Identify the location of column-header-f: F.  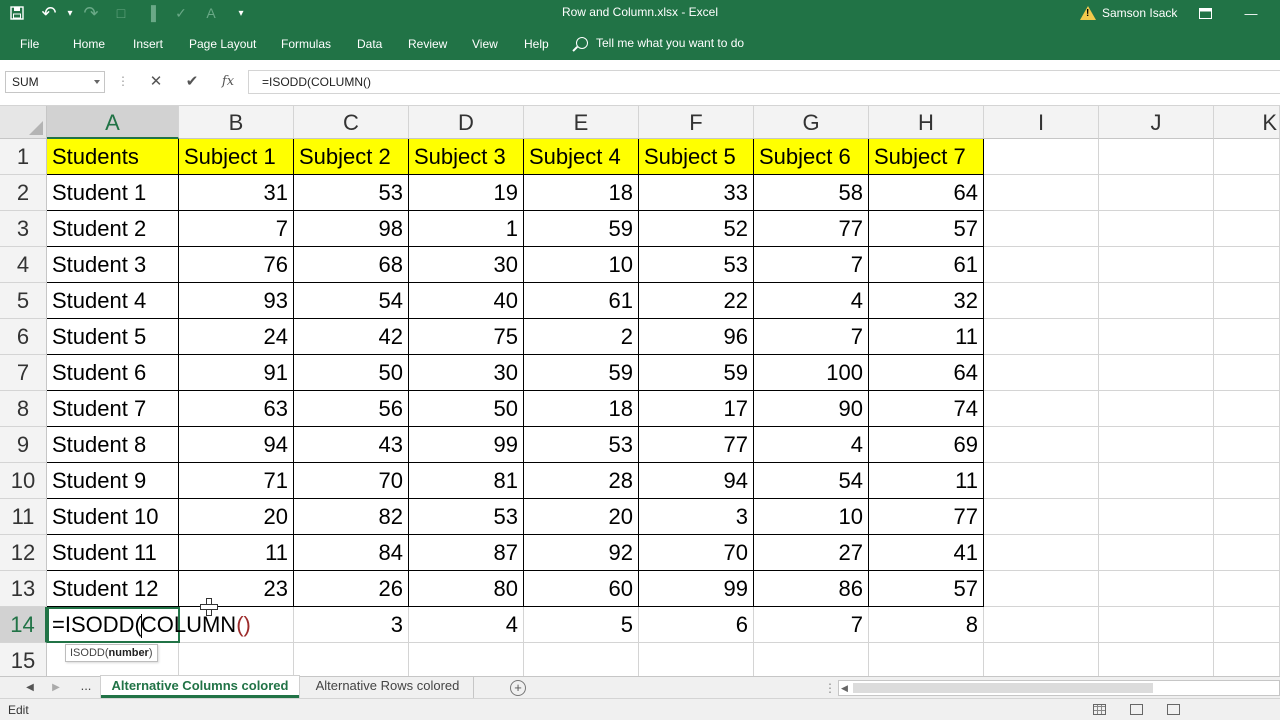
(696, 122).